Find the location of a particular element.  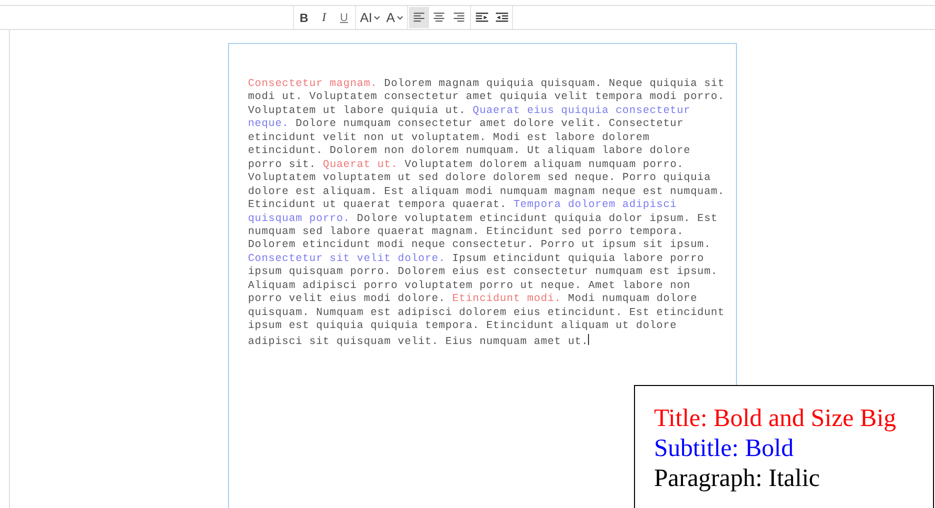

text-style-button: A is located at coordinates (394, 17).